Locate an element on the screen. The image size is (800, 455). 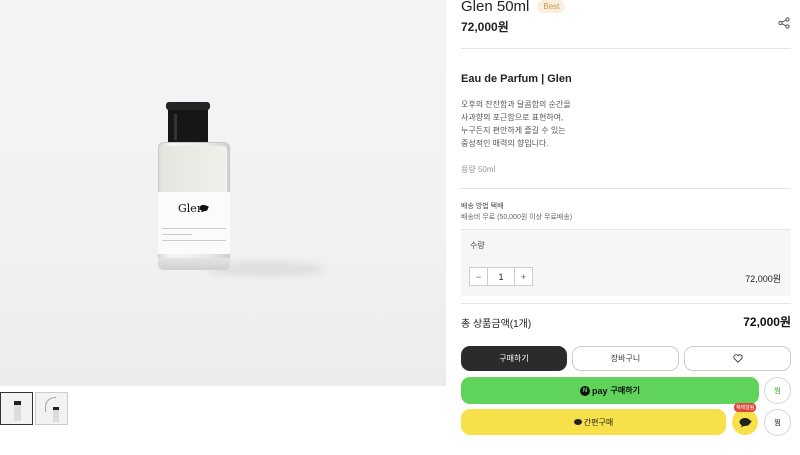
perfume-bottle: Glen is located at coordinates (194, 206).